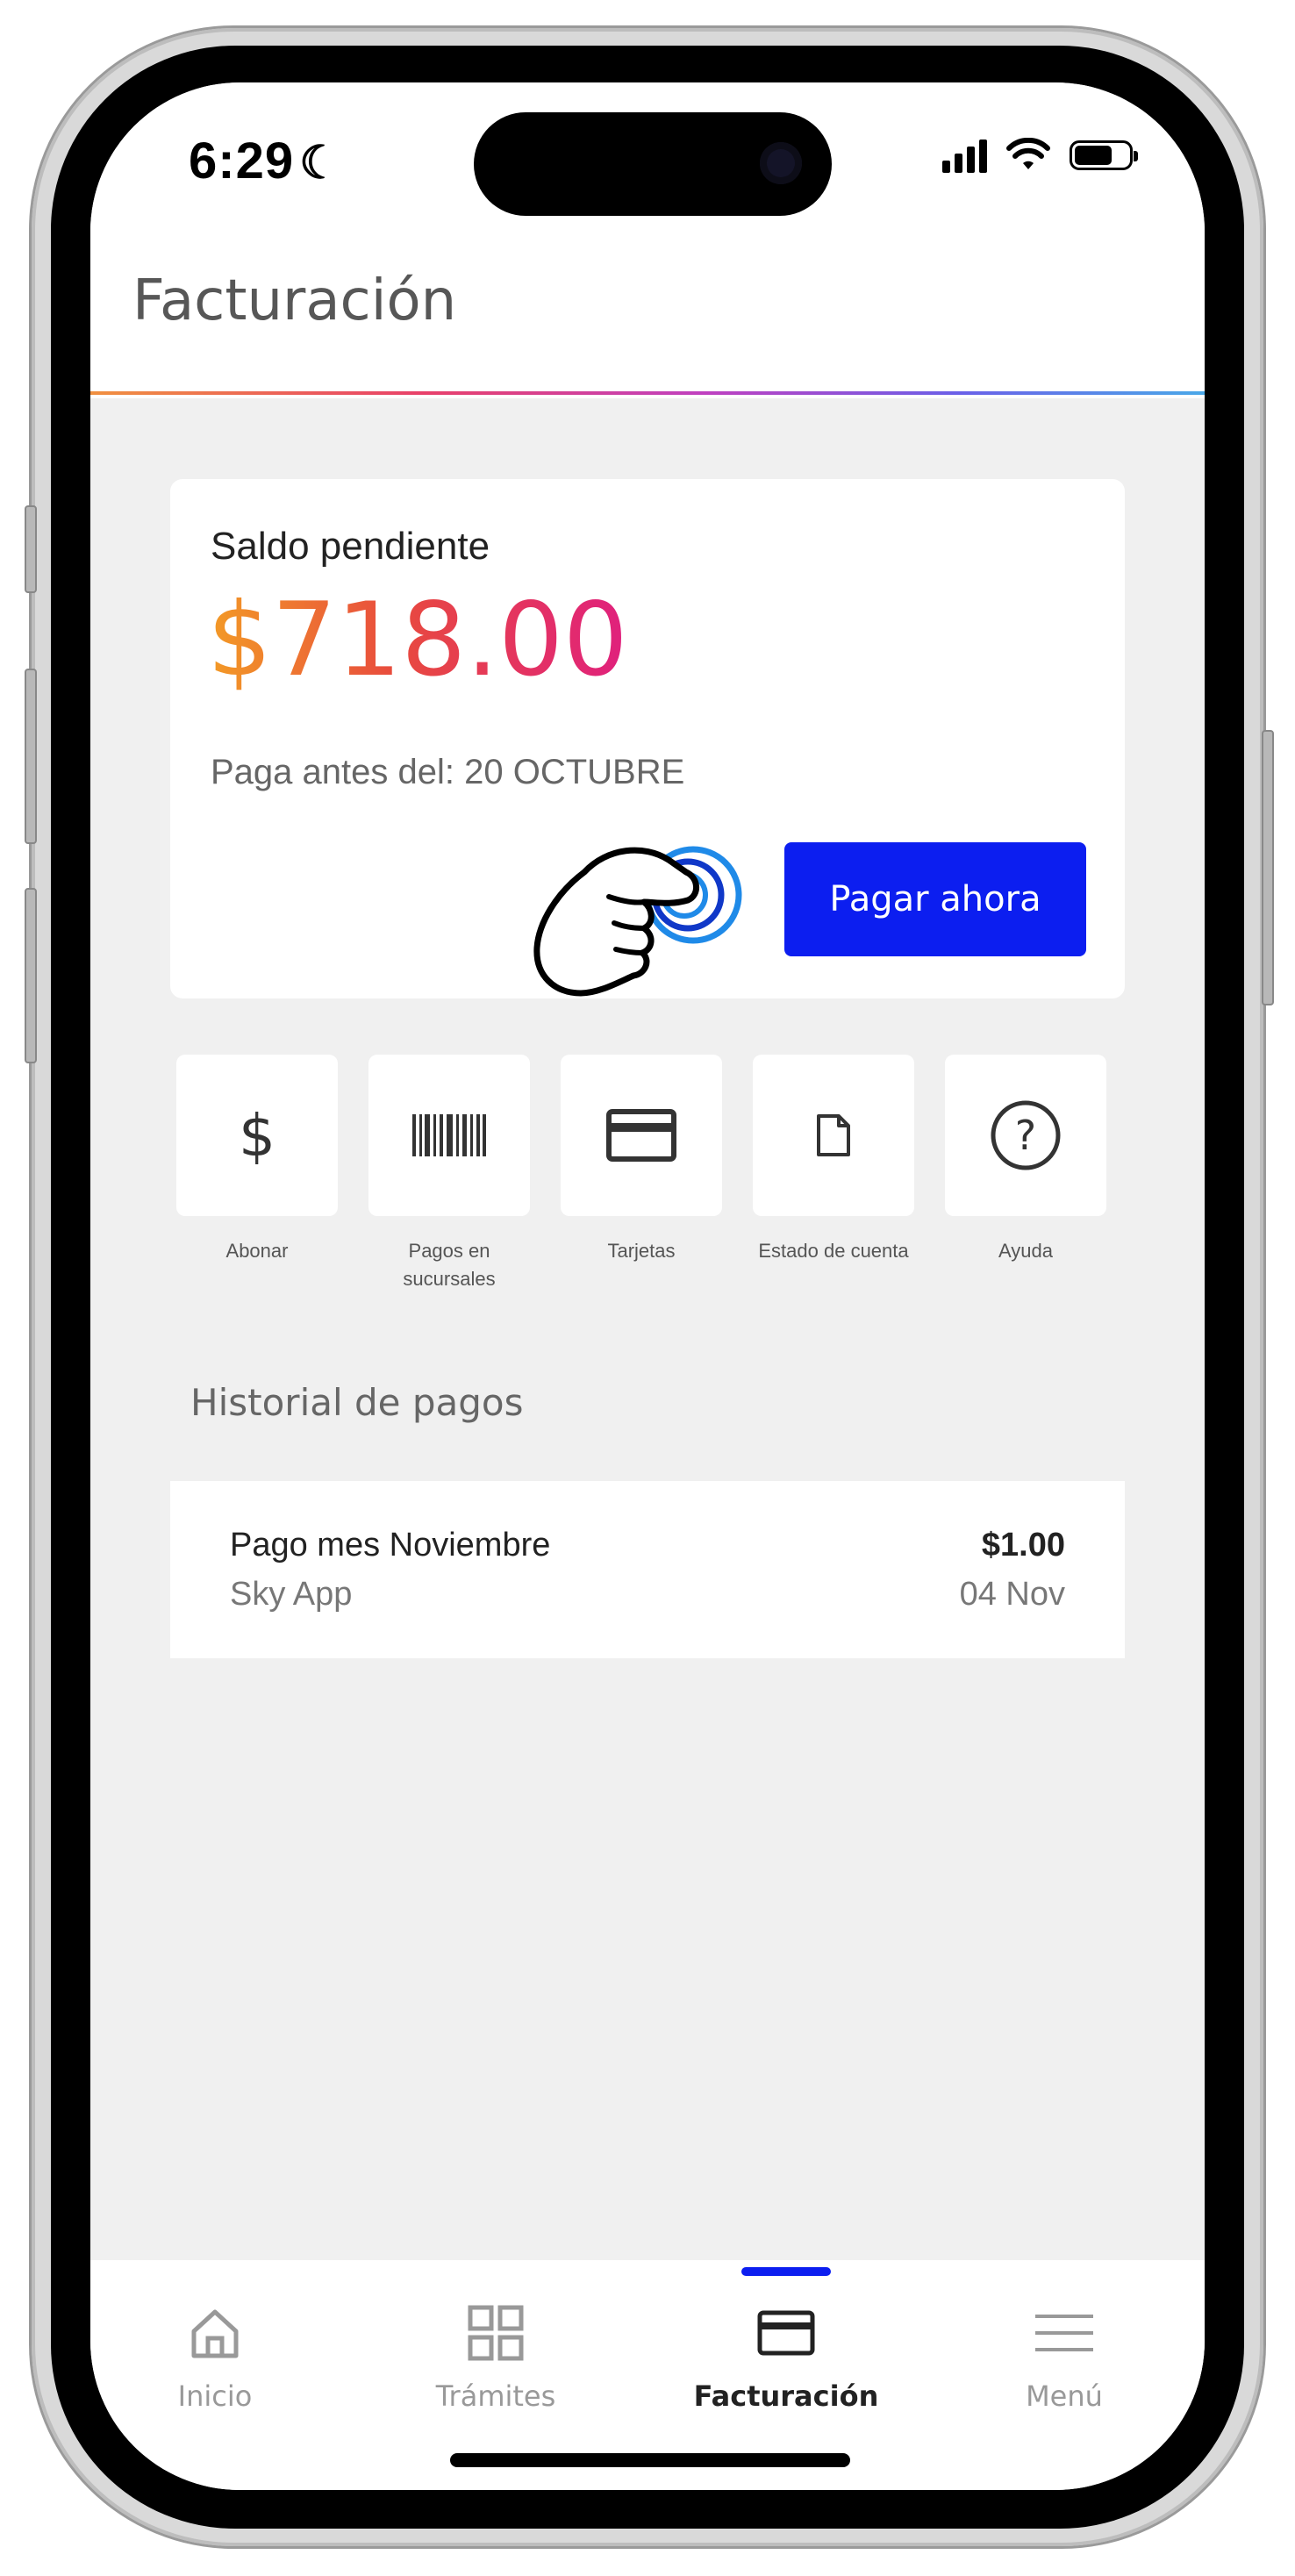 This screenshot has height=2576, width=1295. What do you see at coordinates (31, 549) in the screenshot?
I see `silent-switch` at bounding box center [31, 549].